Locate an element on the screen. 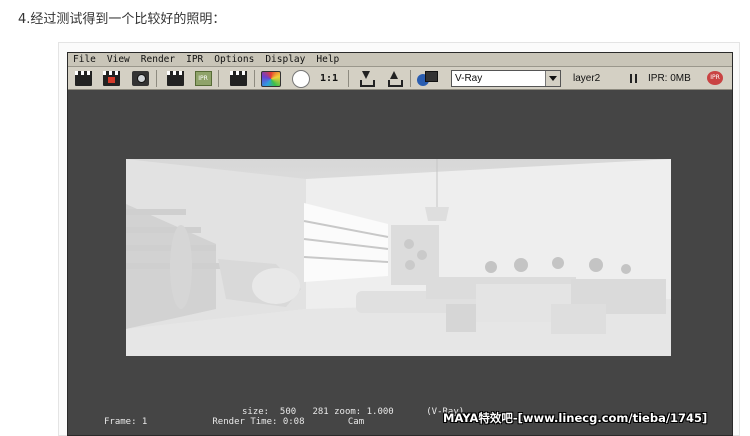 This screenshot has height=436, width=750. remove-image-icon is located at coordinates (394, 79).